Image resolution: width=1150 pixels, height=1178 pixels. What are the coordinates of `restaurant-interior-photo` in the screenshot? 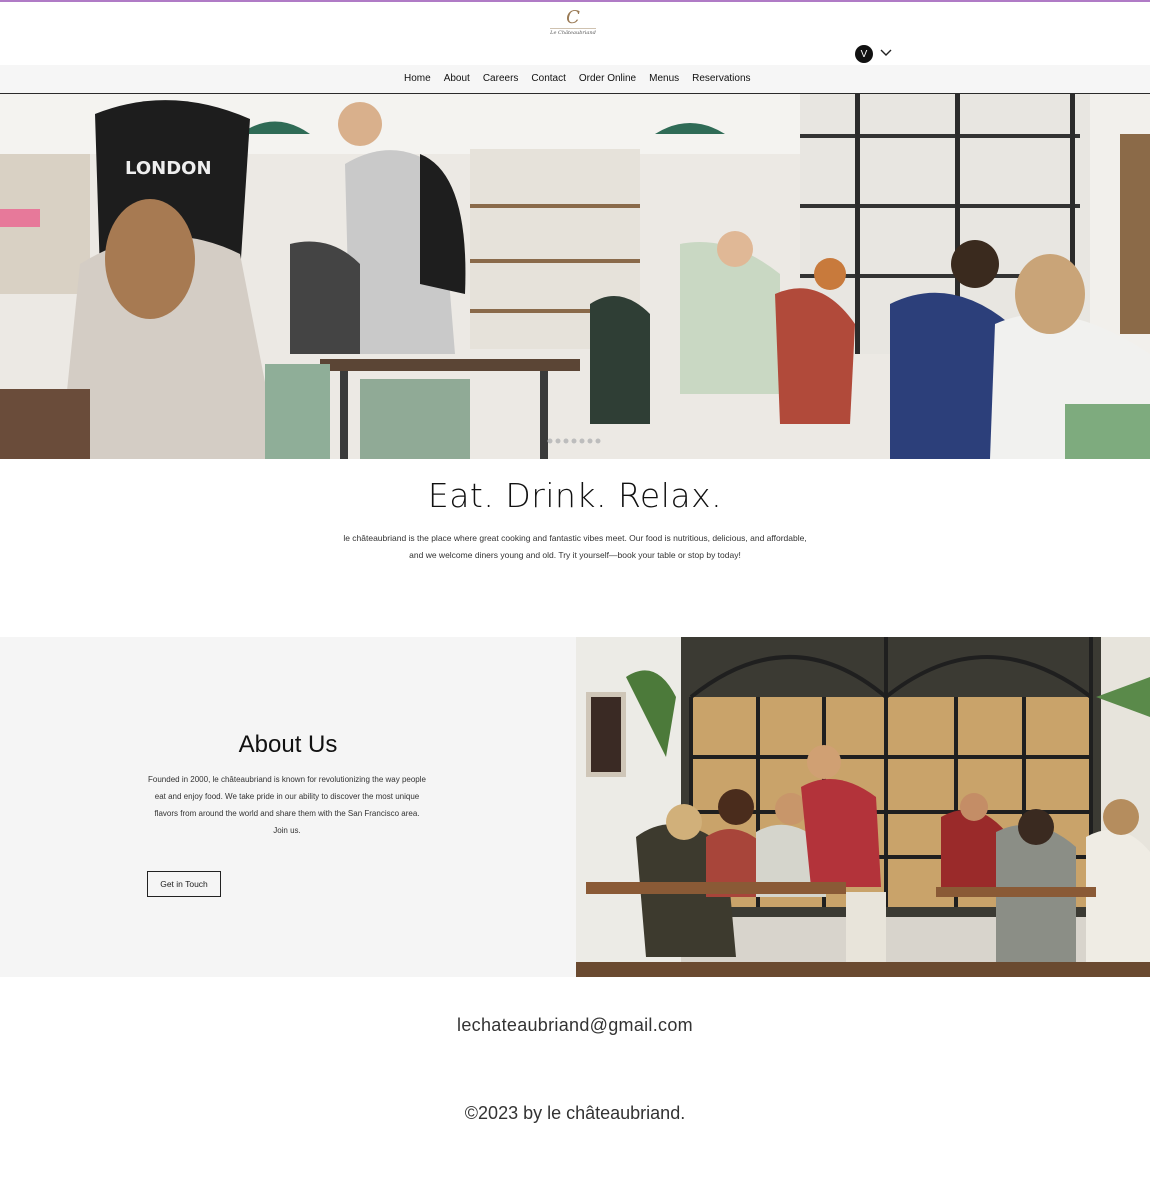 It's located at (863, 807).